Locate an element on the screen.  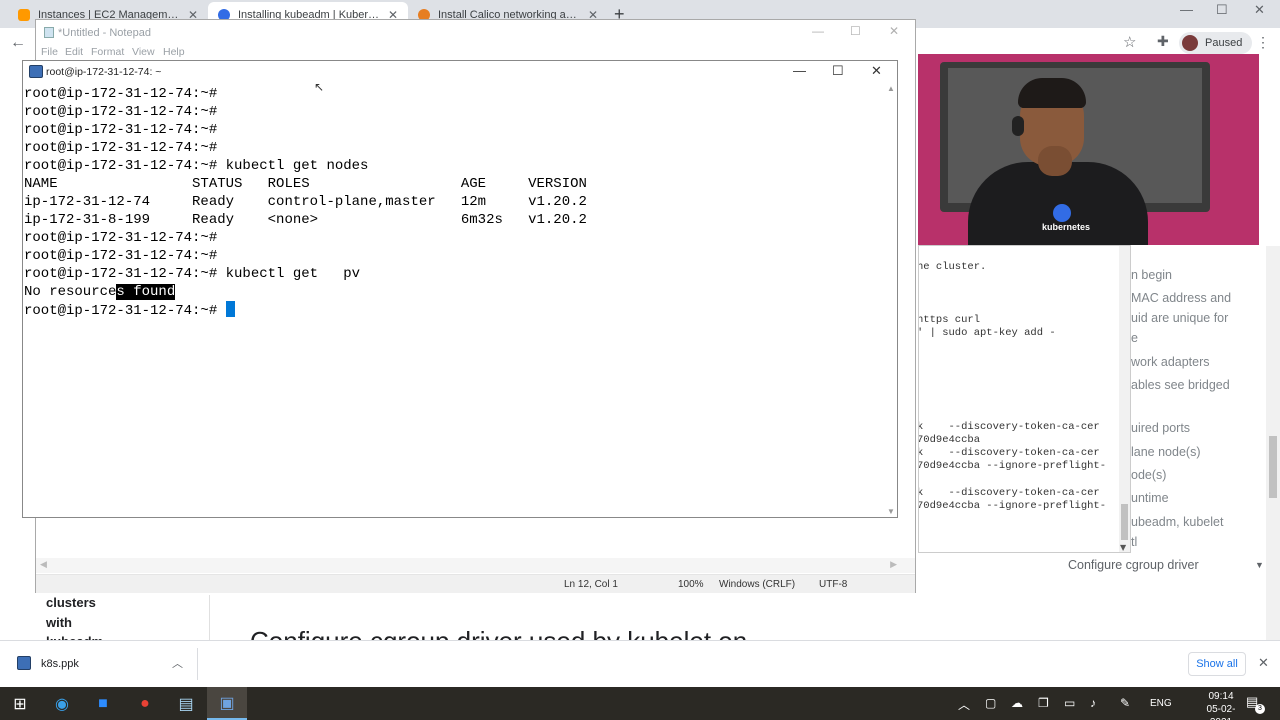
encoding: UTF-8 is located at coordinates (833, 584).